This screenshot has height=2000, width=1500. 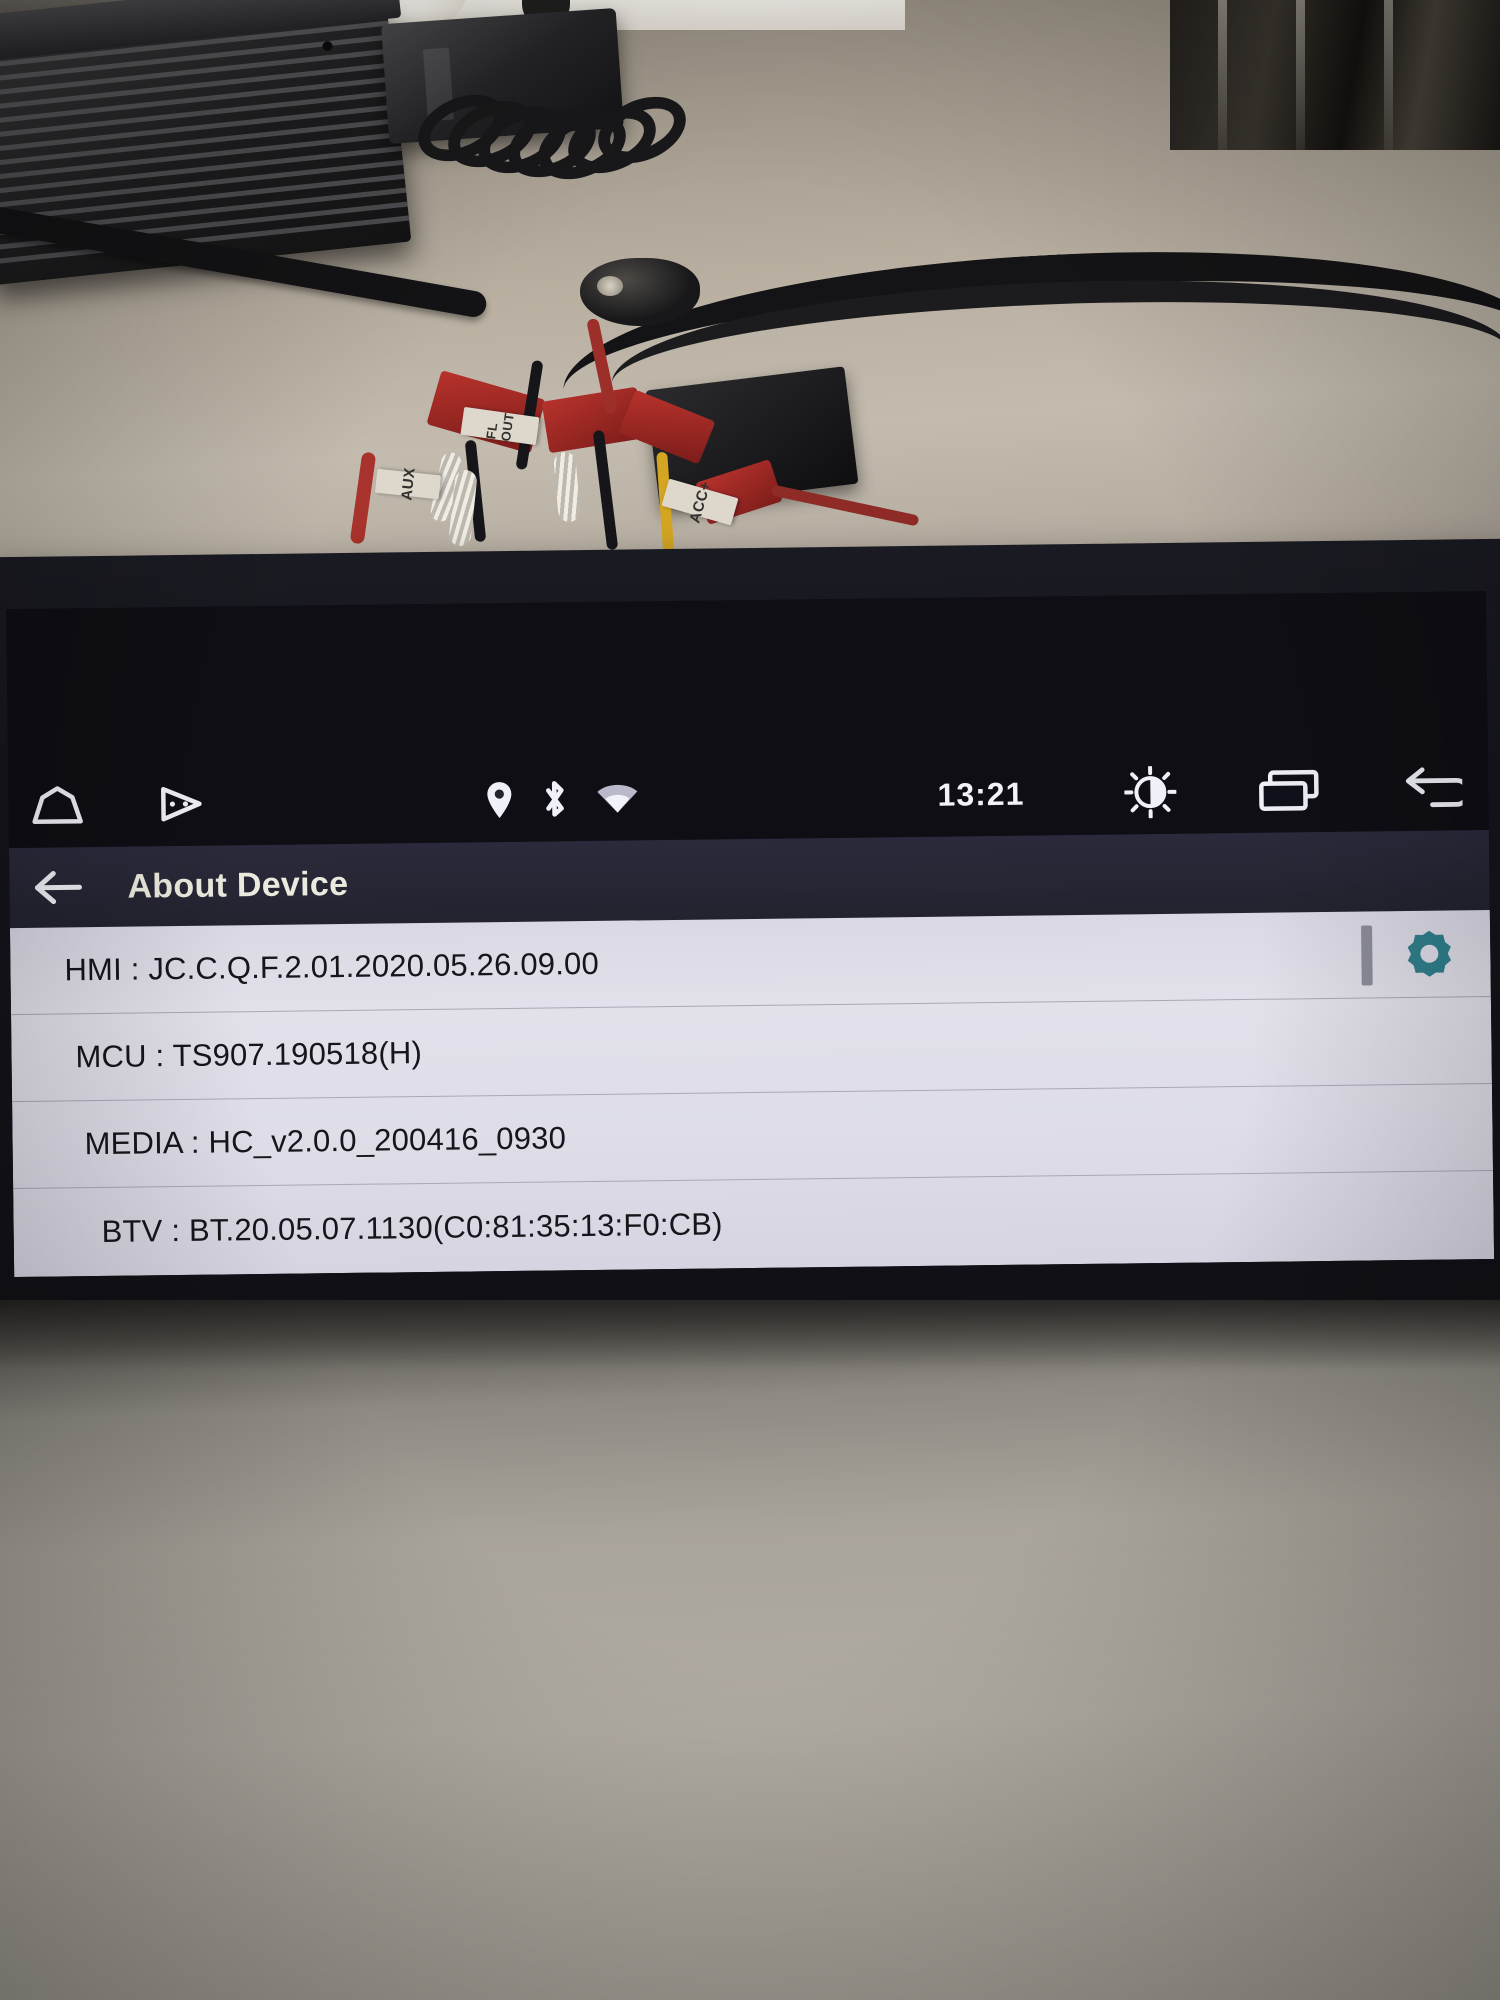 I want to click on media-version-text: MEDIA : HC_v2.0.0_200416_0930, so click(x=325, y=1141).